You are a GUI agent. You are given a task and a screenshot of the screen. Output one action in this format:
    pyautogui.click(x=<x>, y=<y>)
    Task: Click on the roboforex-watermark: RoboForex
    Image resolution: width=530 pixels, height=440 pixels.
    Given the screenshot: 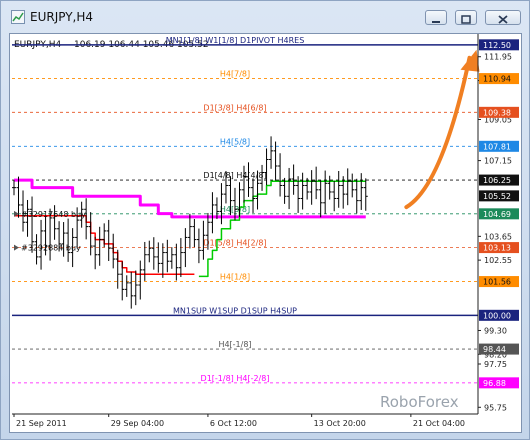 What is the action you would take?
    pyautogui.click(x=419, y=402)
    